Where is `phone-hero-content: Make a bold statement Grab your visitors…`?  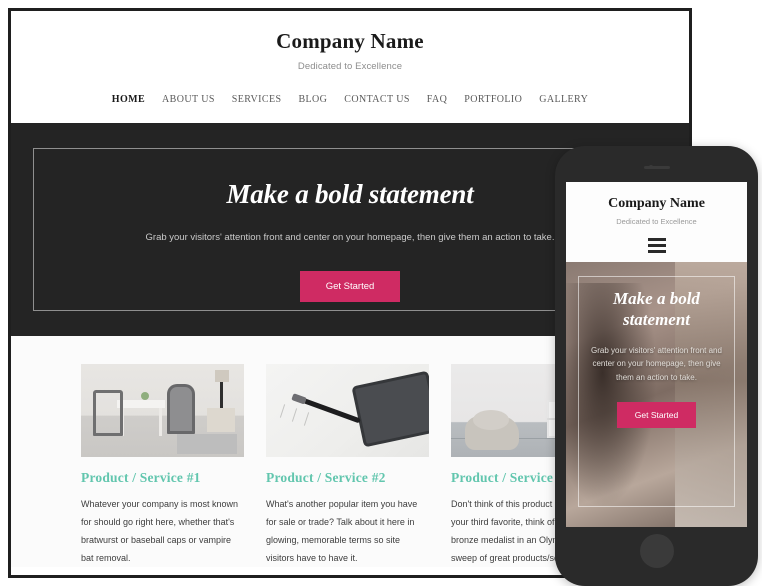 phone-hero-content: Make a bold statement Grab your visitors… is located at coordinates (656, 345).